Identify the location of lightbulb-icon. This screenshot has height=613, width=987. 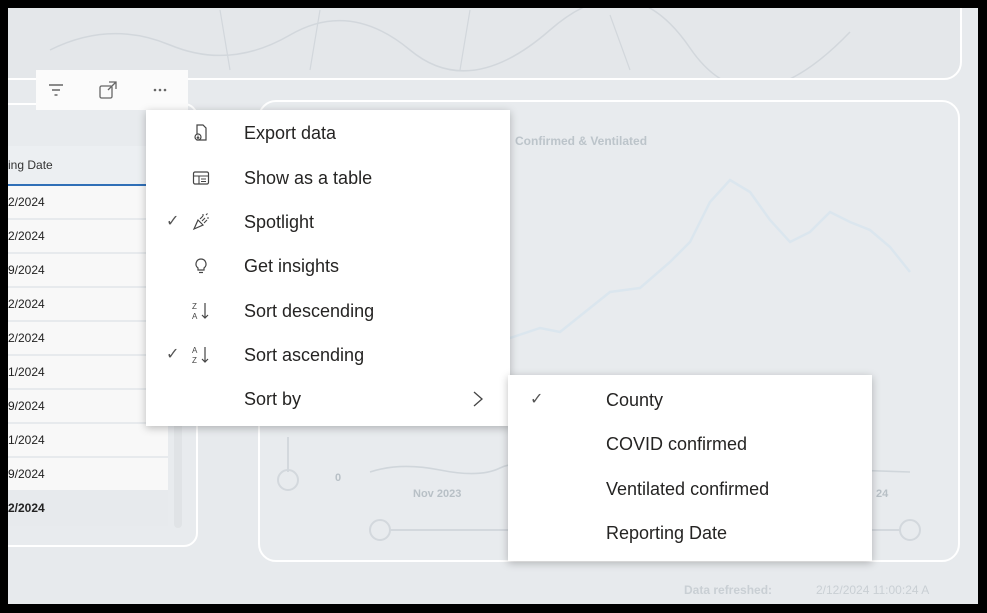
(201, 266).